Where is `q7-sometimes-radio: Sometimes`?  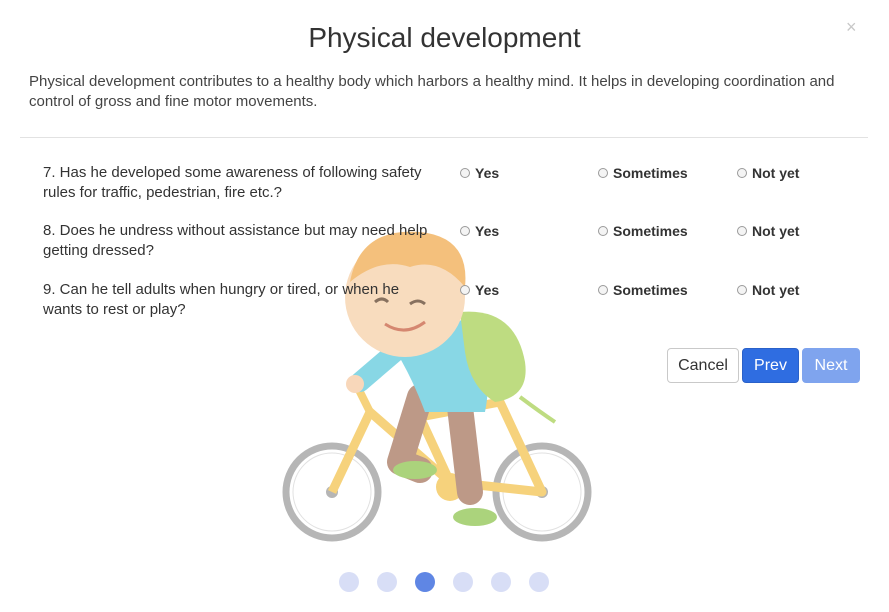 q7-sometimes-radio: Sometimes is located at coordinates (643, 173).